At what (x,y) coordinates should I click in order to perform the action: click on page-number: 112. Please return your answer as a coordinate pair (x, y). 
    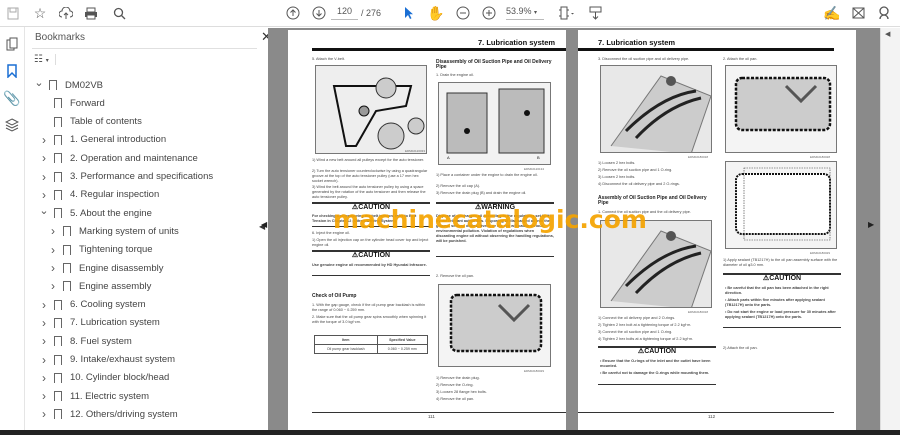
    Looking at the image, I should click on (712, 416).